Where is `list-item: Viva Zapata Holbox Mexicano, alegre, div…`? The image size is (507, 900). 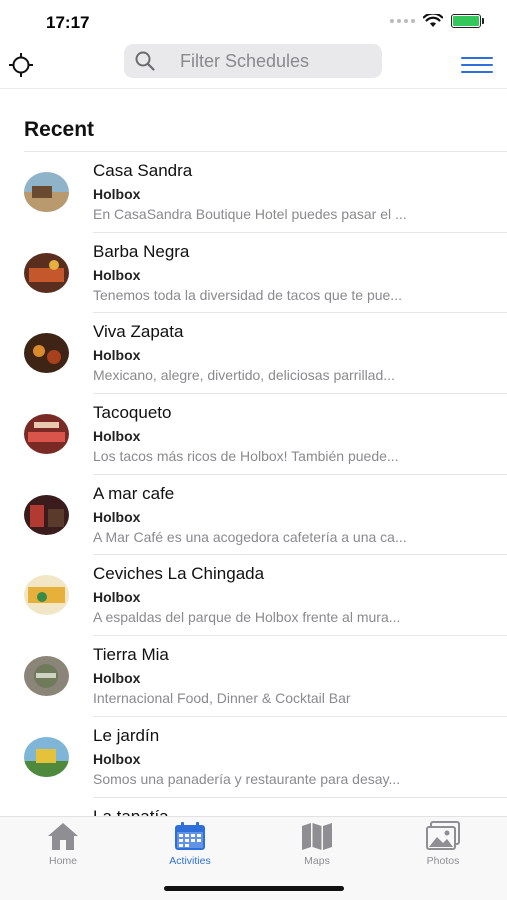
list-item: Viva Zapata Holbox Mexicano, alegre, div… is located at coordinates (253, 354).